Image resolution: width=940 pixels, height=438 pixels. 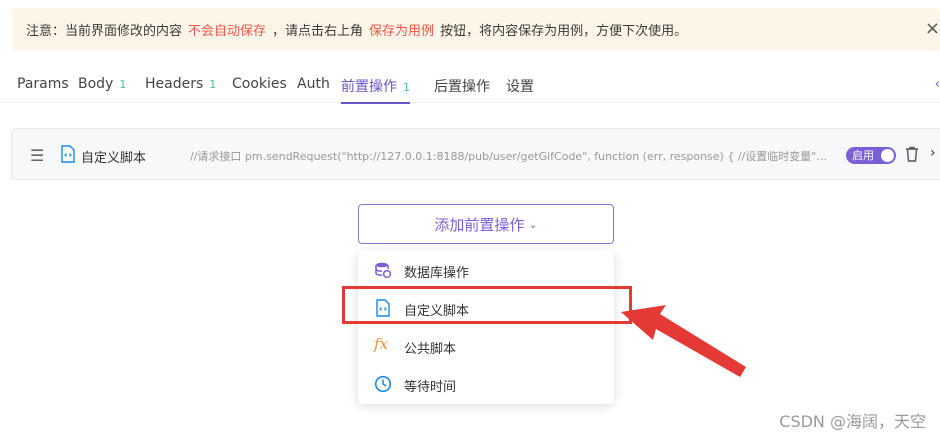 I want to click on annotation-arrow, so click(x=683, y=341).